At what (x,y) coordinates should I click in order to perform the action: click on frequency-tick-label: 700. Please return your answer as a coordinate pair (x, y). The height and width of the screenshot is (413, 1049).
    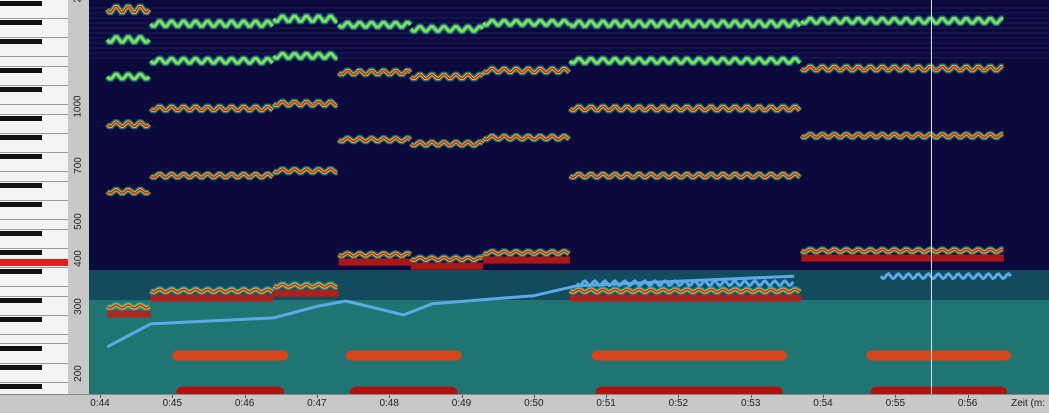
    Looking at the image, I should click on (78, 166).